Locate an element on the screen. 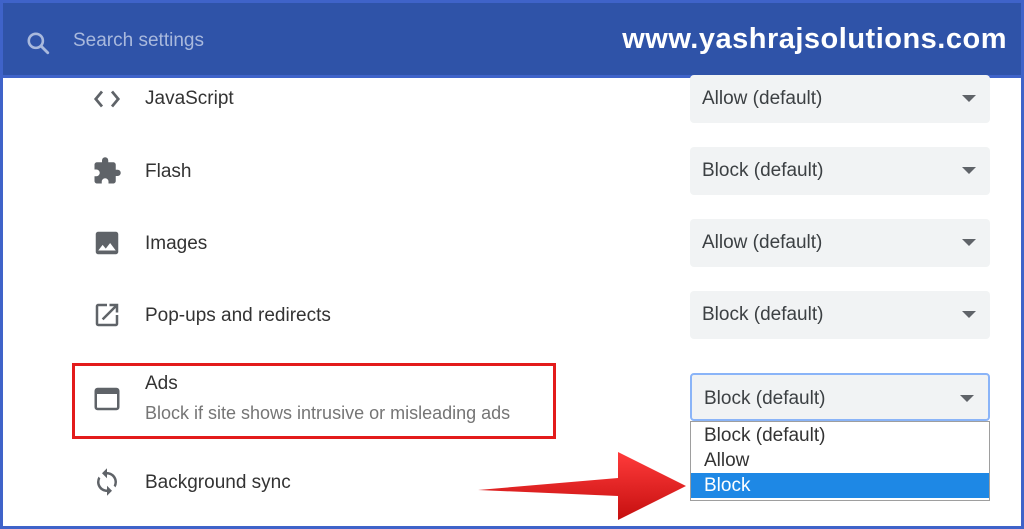  setting-label: Flash is located at coordinates (168, 171).